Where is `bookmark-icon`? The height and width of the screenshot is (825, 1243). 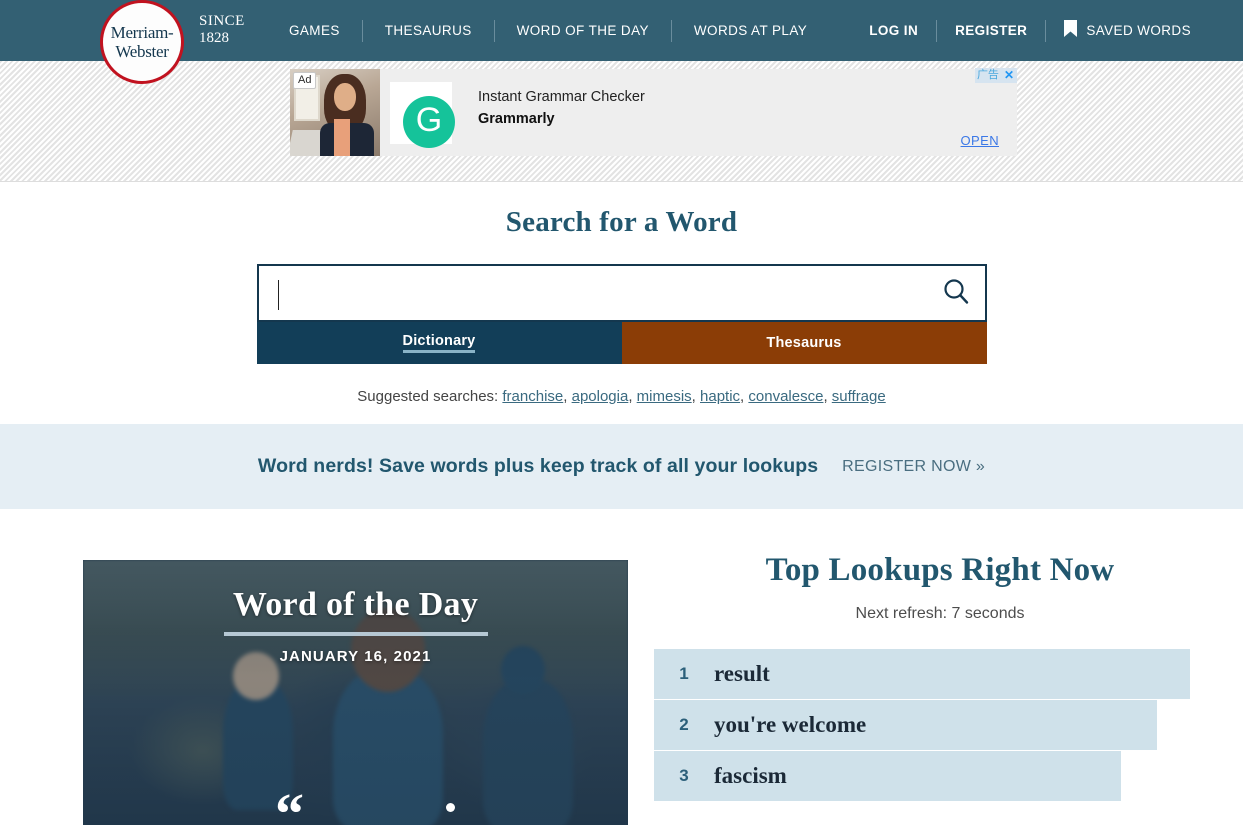 bookmark-icon is located at coordinates (1071, 30).